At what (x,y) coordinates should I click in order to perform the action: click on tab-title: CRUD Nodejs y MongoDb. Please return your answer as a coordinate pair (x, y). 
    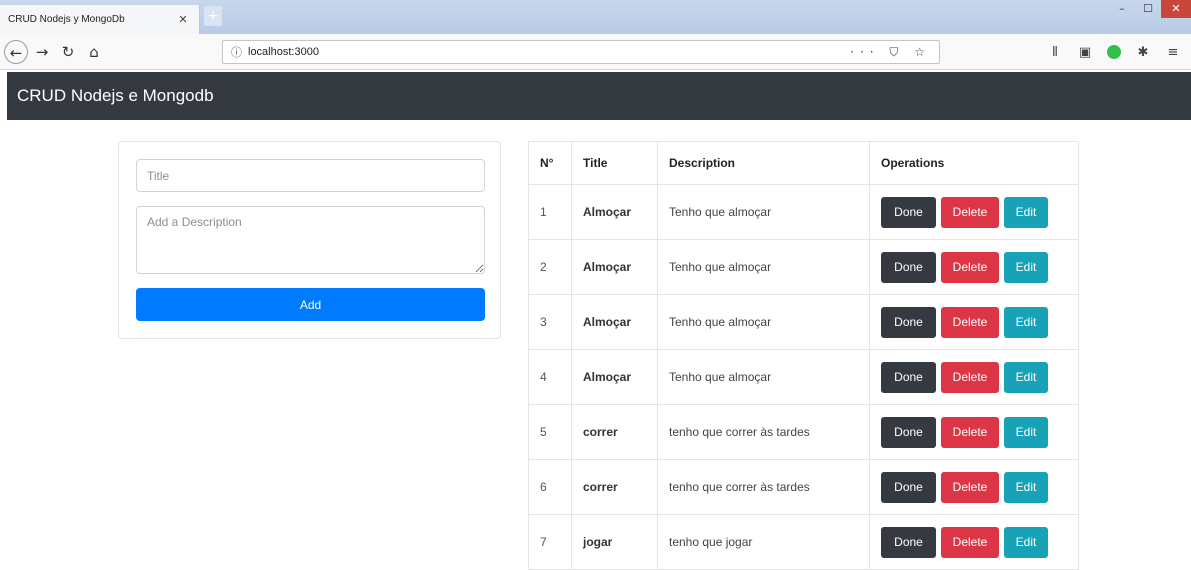
    Looking at the image, I should click on (66, 19).